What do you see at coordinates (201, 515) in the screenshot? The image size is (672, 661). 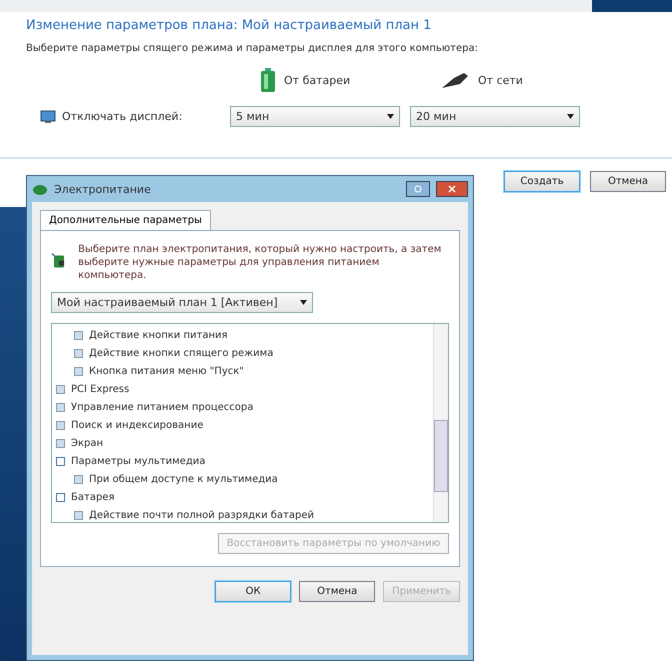 I see `tree-item: Действие почти полной разрядки батарей` at bounding box center [201, 515].